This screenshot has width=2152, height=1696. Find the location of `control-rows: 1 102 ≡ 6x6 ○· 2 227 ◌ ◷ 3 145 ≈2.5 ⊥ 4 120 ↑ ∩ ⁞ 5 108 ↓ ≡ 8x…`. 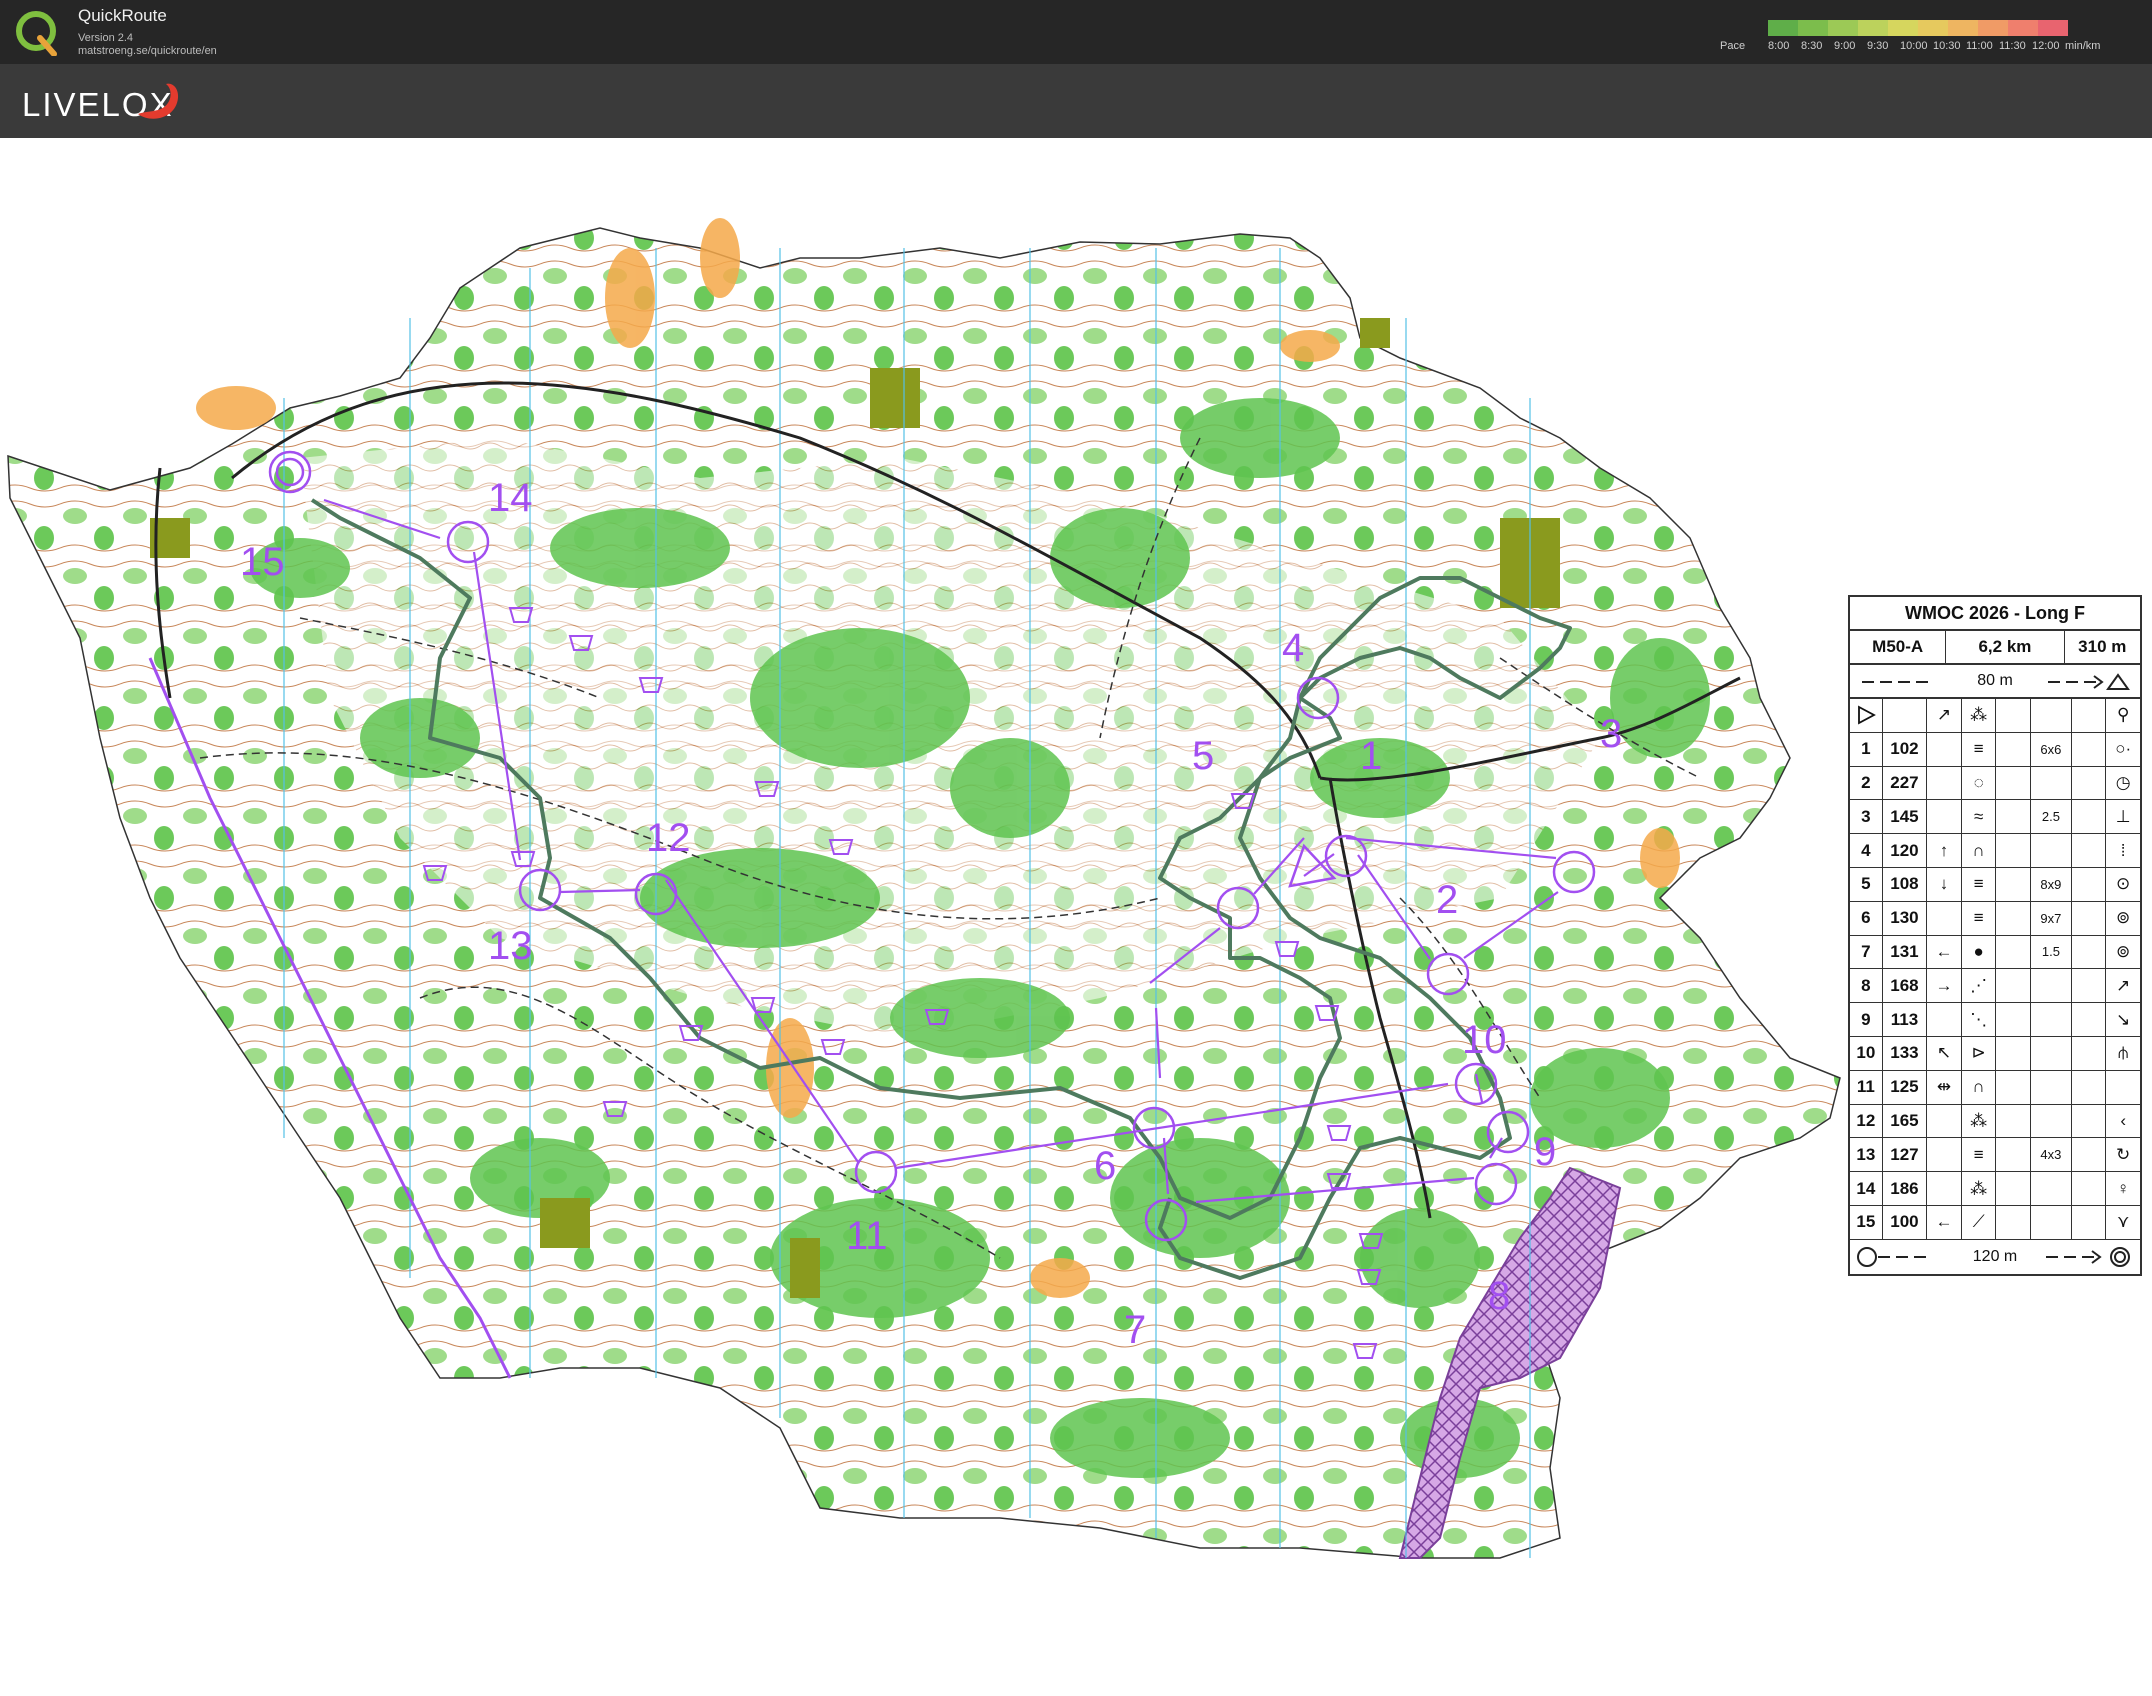

control-rows: 1 102 ≡ 6x6 ○· 2 227 ◌ ◷ 3 145 ≈2.5 ⊥ 4 120 ↑ ∩ ⁞ 5 108 ↓ ≡ 8x… is located at coordinates (1995, 986).